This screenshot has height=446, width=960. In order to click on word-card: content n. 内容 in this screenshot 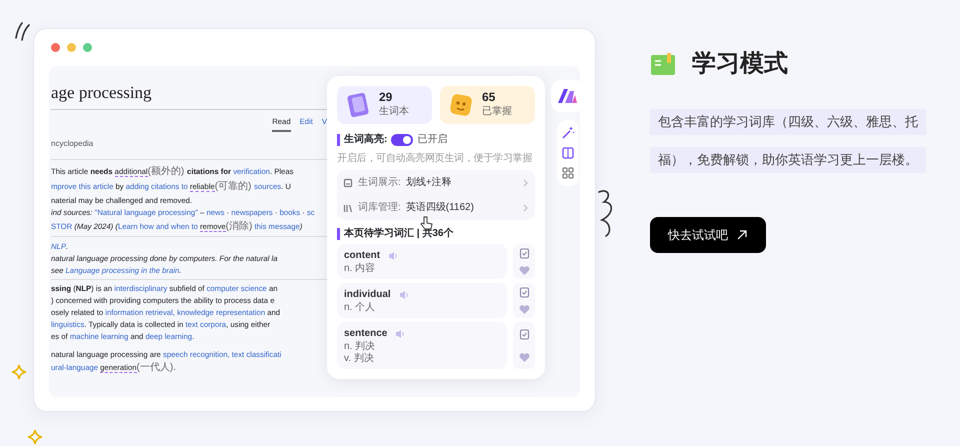, I will do `click(422, 262)`.